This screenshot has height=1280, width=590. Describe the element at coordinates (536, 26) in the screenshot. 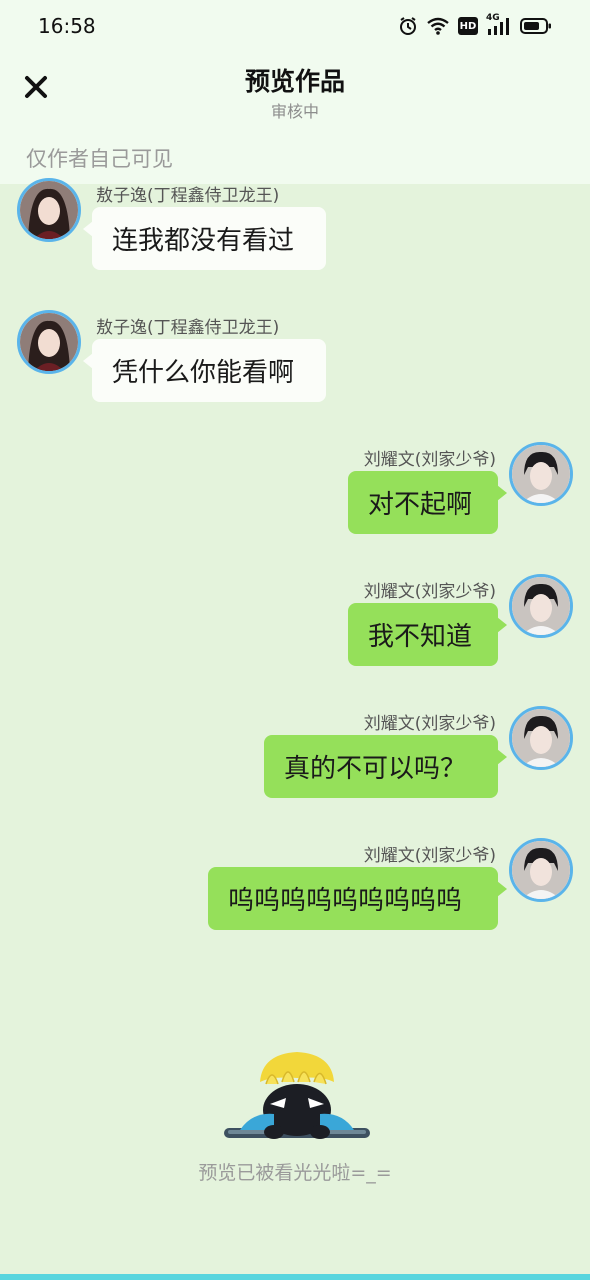

I see `battery-icon` at that location.